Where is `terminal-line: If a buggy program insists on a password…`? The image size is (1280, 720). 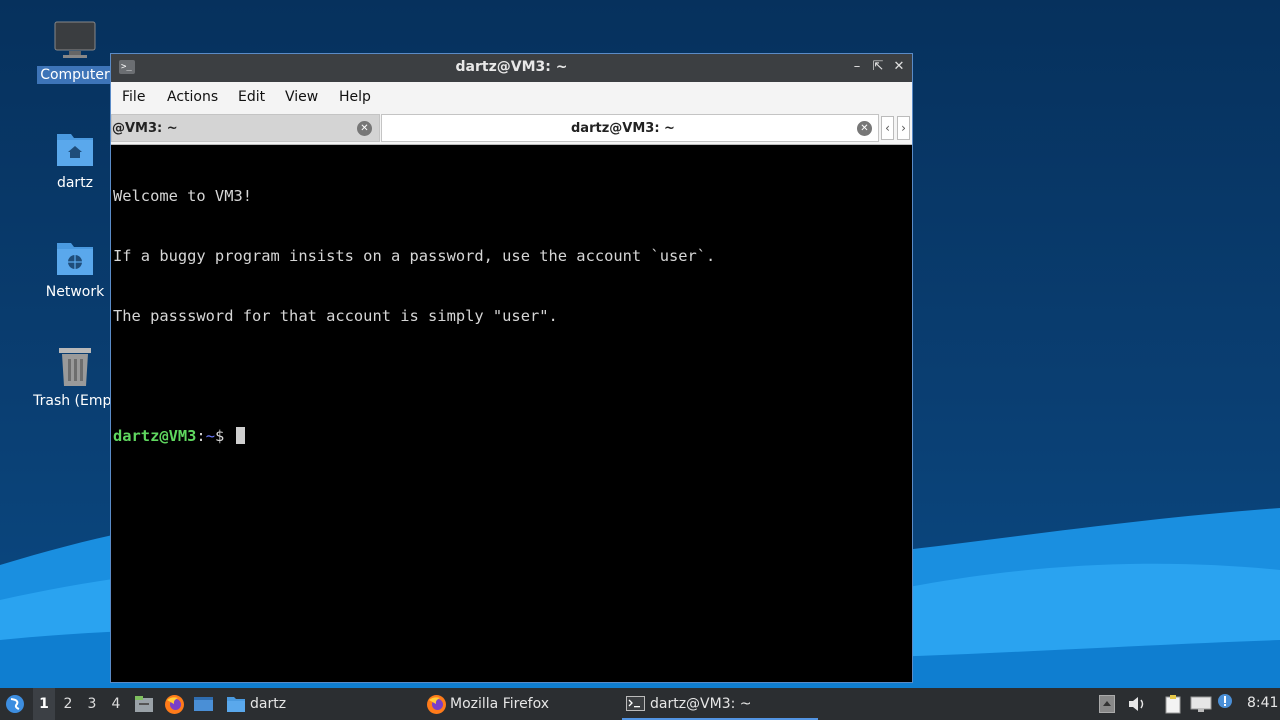 terminal-line: If a buggy program insists on a password… is located at coordinates (414, 256).